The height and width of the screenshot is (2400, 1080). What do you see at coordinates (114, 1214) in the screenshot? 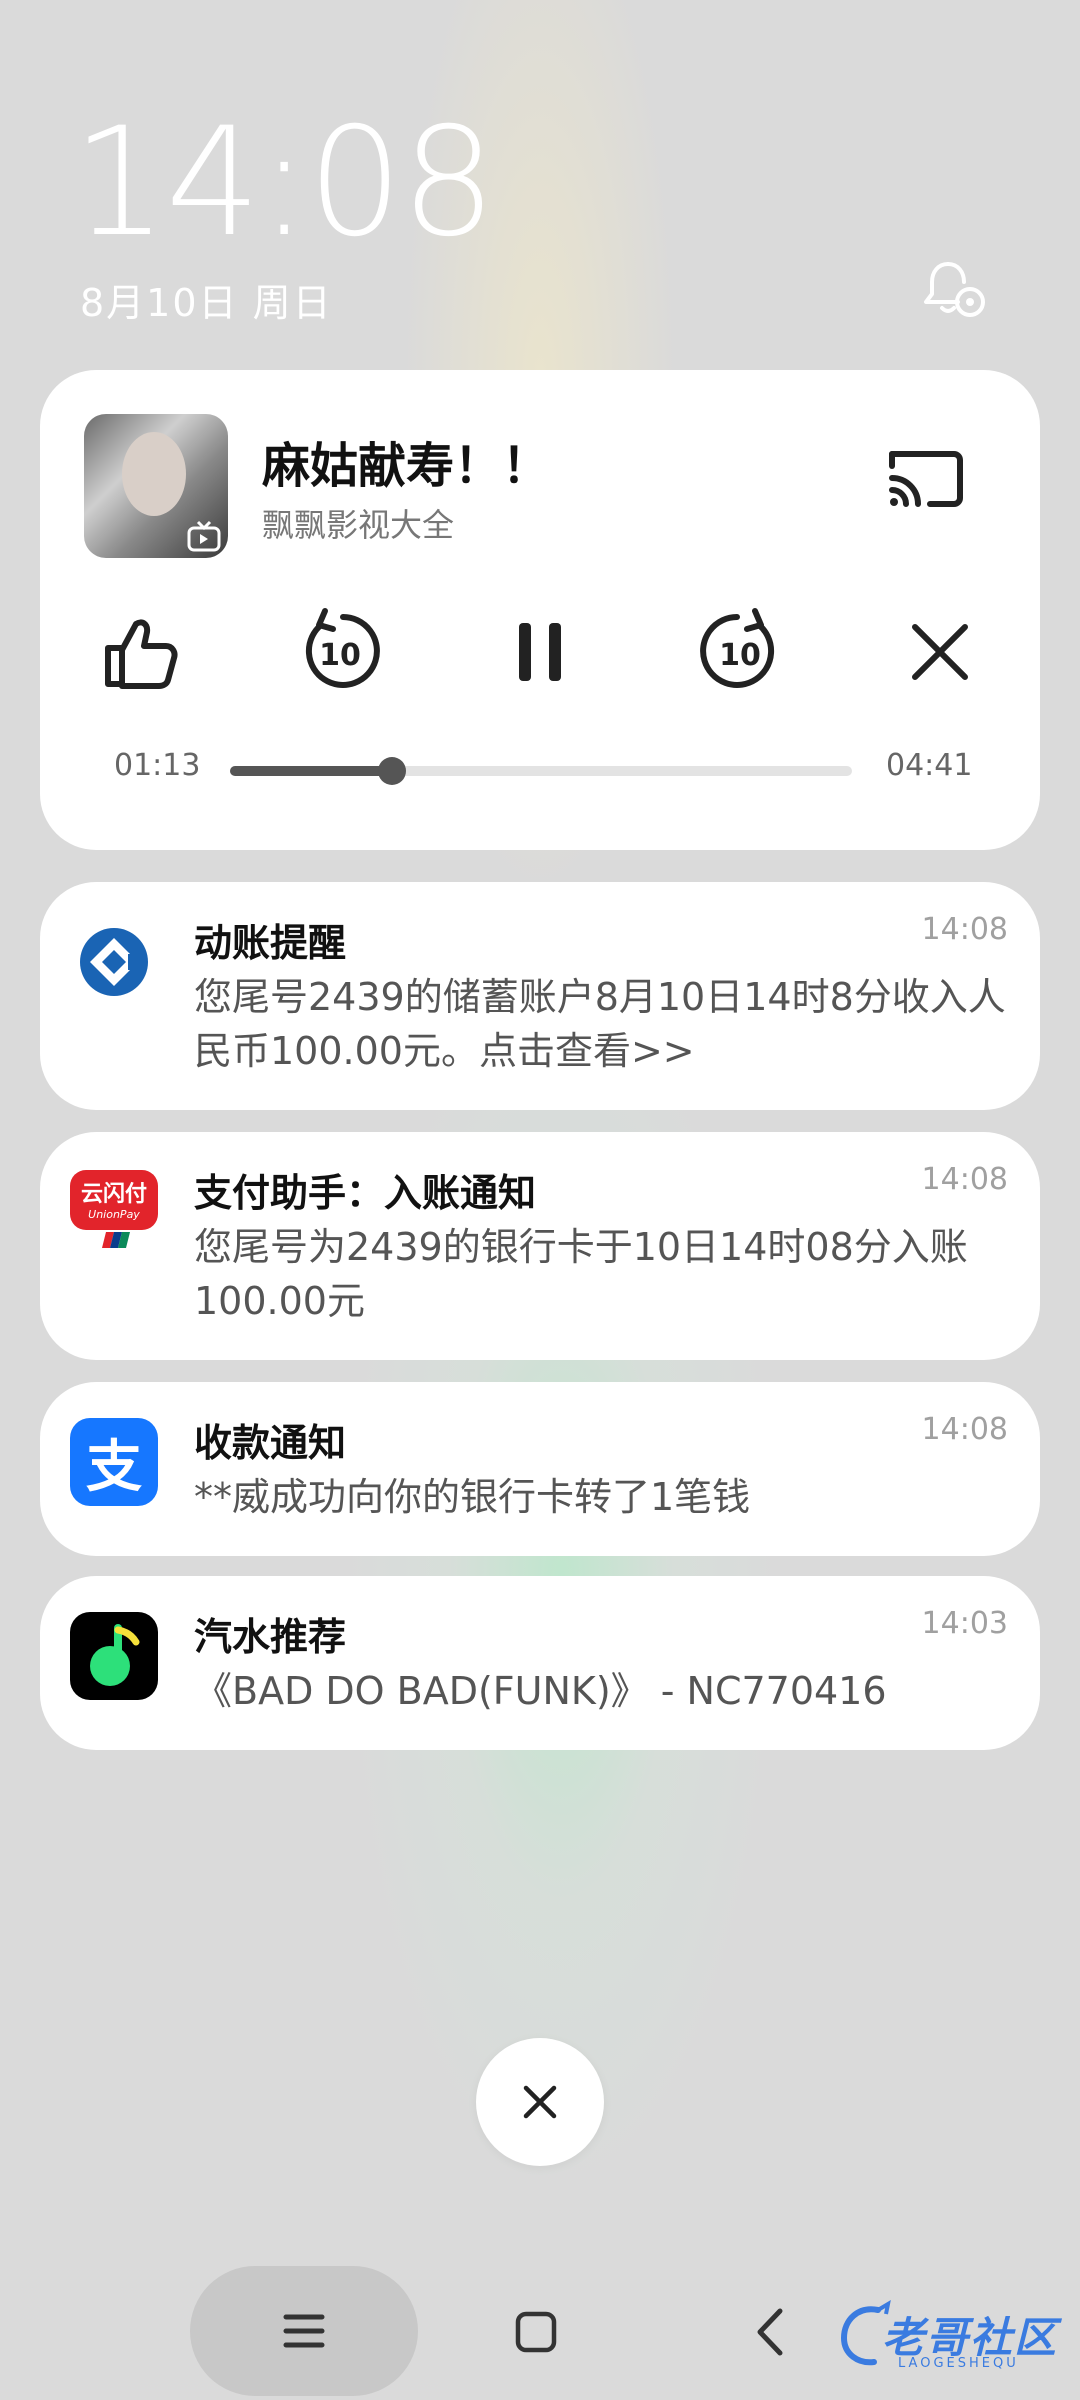
I see `unionpay-icon-sub: UnionPay` at bounding box center [114, 1214].